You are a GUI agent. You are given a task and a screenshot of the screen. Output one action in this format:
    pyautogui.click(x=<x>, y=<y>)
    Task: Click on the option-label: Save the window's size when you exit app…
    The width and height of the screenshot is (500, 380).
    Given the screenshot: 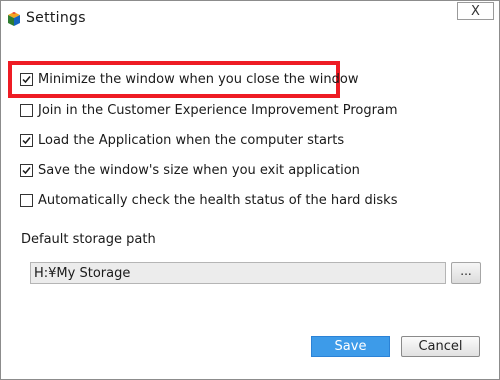 What is the action you would take?
    pyautogui.click(x=199, y=170)
    